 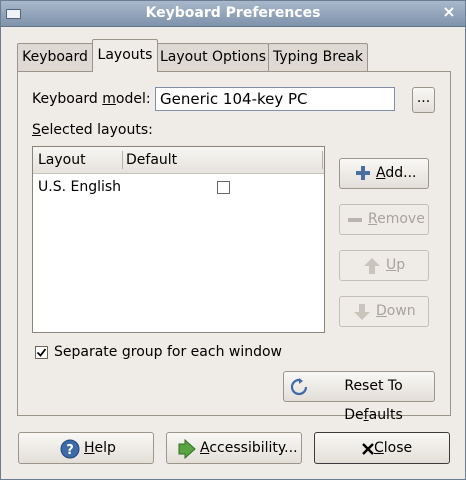 I want to click on tab-typing-break: Typing Break, so click(x=318, y=57).